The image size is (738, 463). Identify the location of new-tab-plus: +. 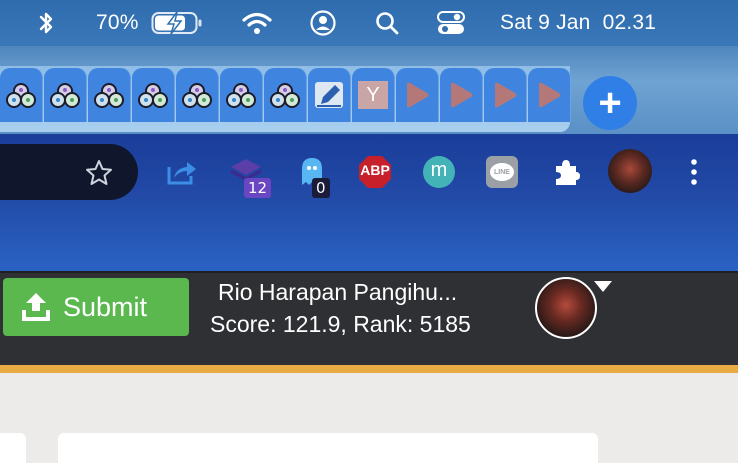
(610, 103).